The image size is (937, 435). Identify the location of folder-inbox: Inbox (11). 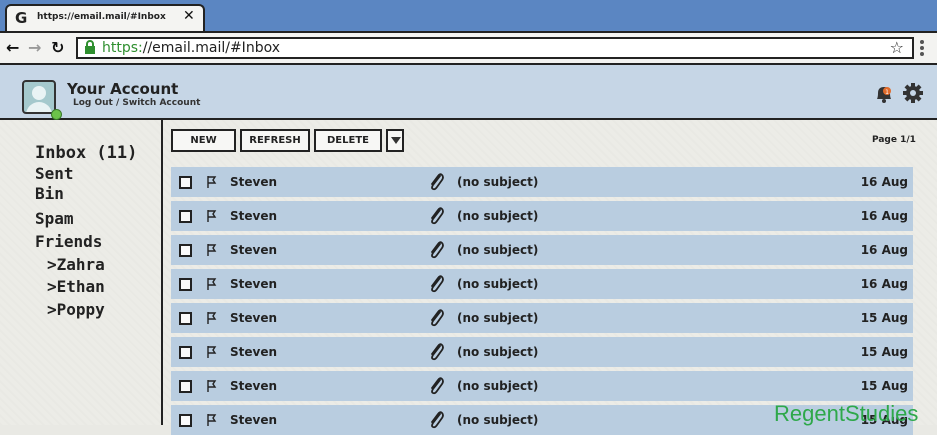
(86, 153).